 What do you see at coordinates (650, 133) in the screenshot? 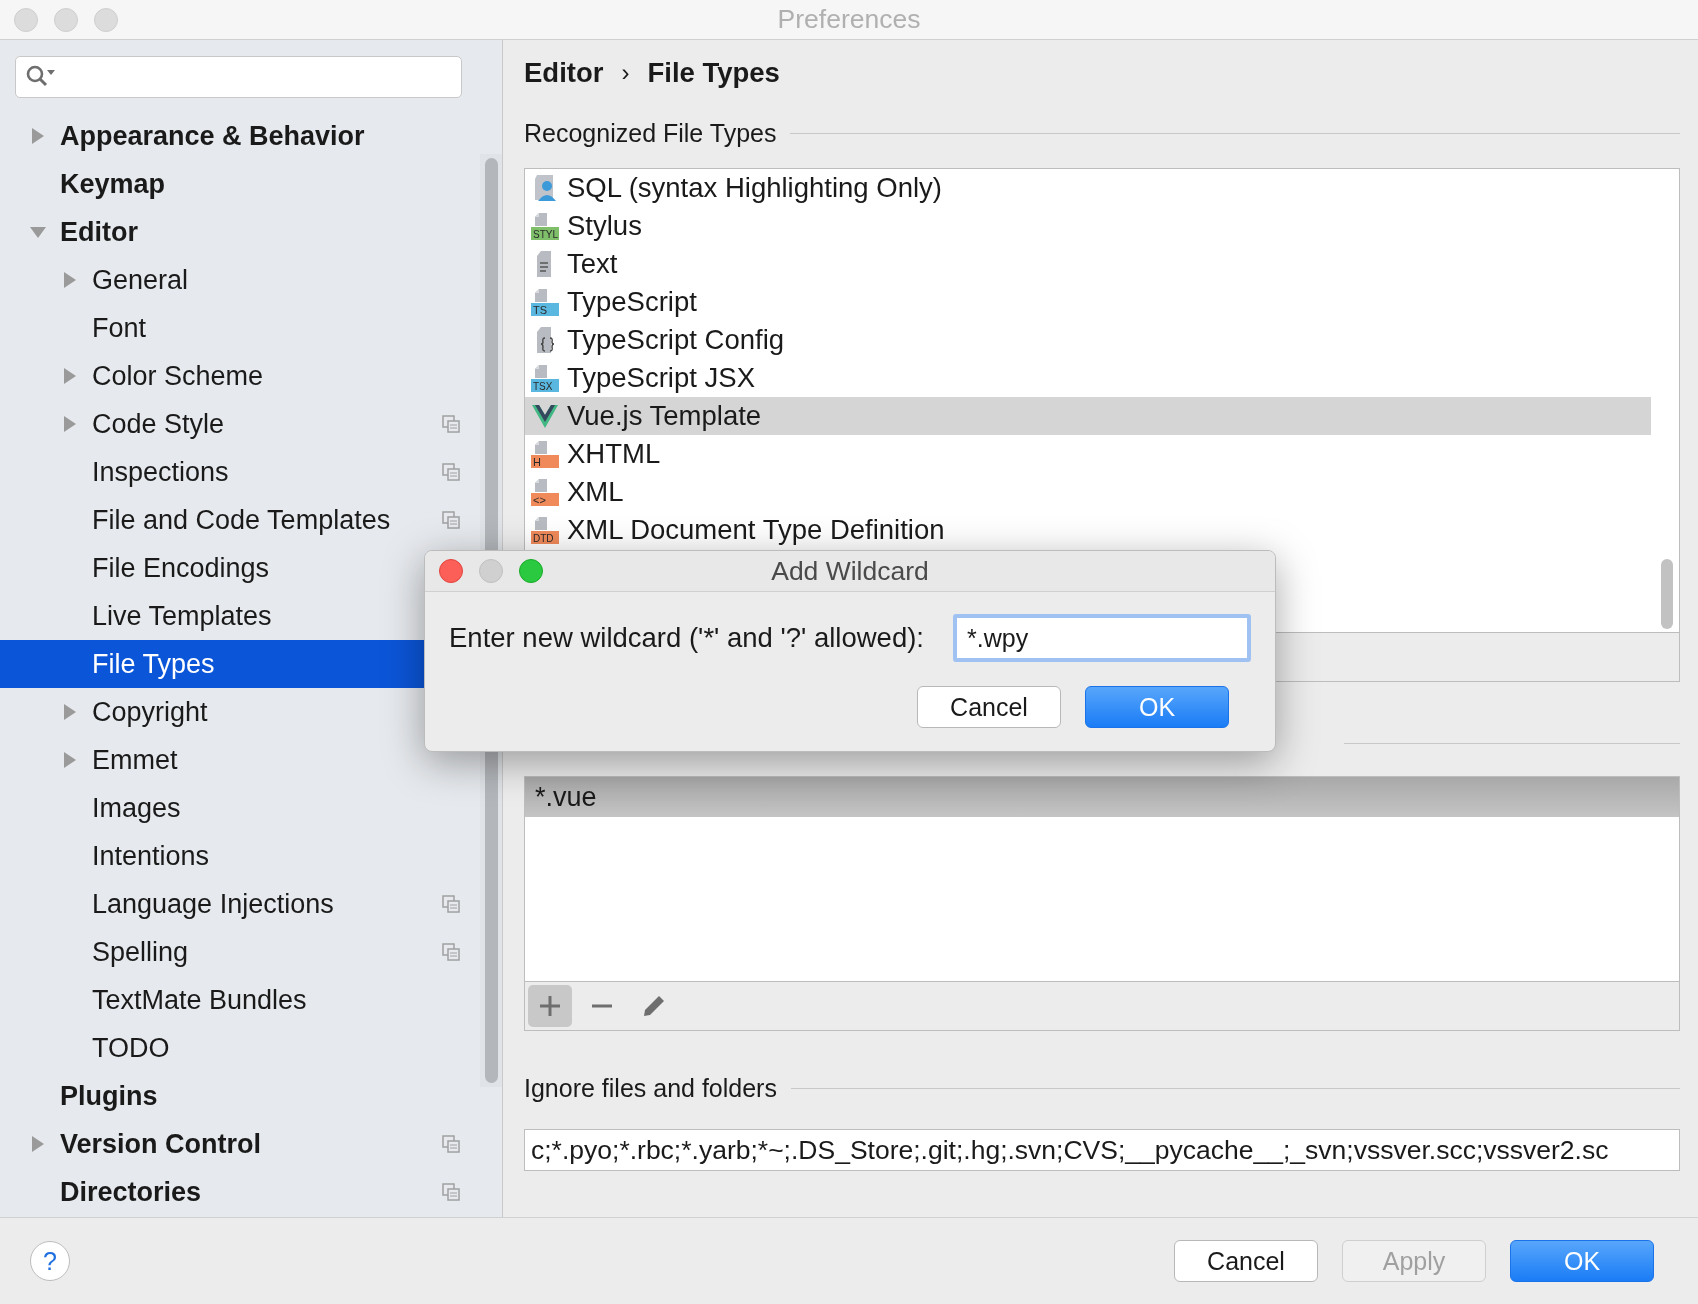
I see `section-title: Recognized File Types` at bounding box center [650, 133].